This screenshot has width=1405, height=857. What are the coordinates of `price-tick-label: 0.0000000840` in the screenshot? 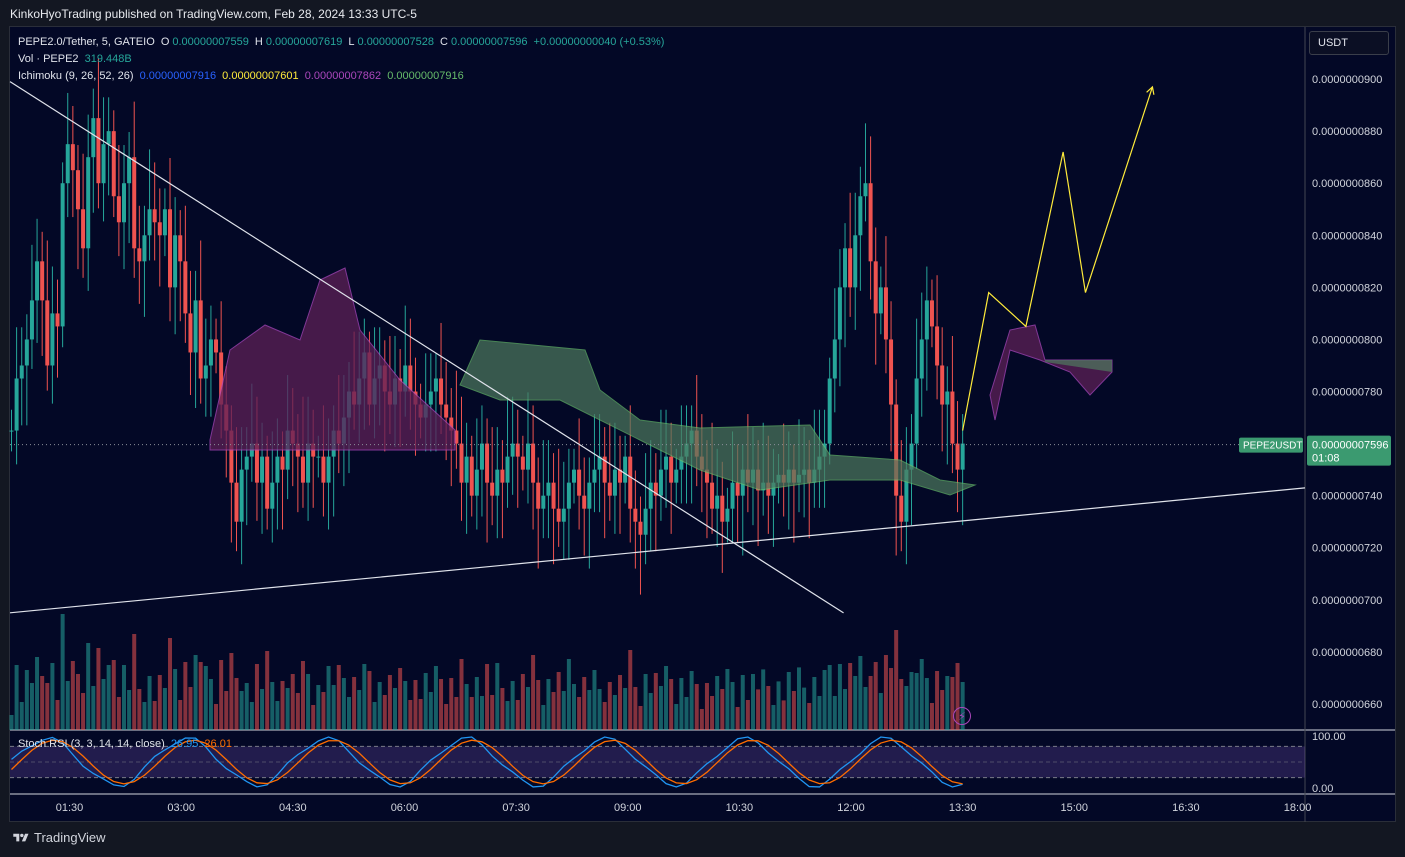 It's located at (1347, 236).